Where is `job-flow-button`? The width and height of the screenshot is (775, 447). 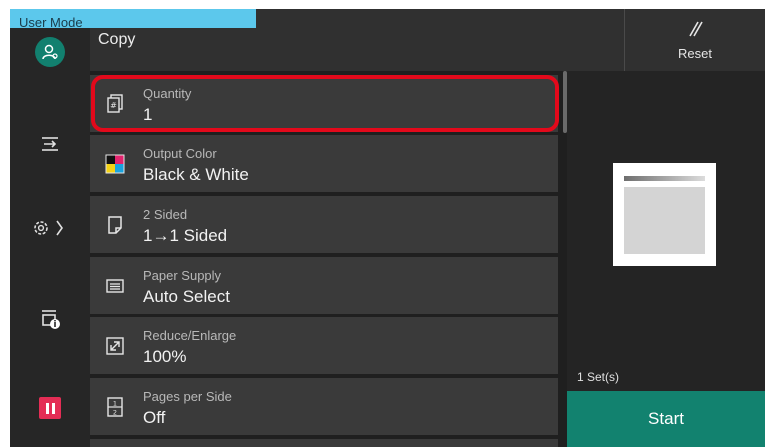 job-flow-button is located at coordinates (50, 146).